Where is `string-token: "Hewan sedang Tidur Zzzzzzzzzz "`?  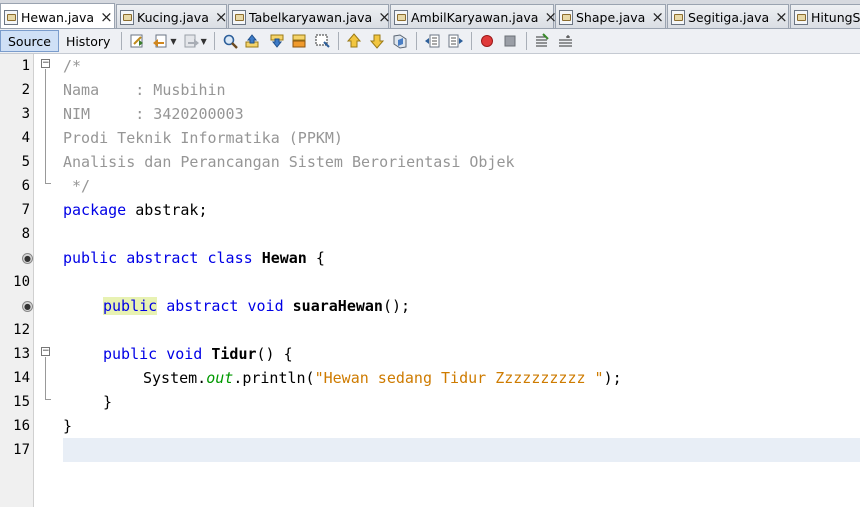
string-token: "Hewan sedang Tidur Zzzzzzzzzz " is located at coordinates (459, 378).